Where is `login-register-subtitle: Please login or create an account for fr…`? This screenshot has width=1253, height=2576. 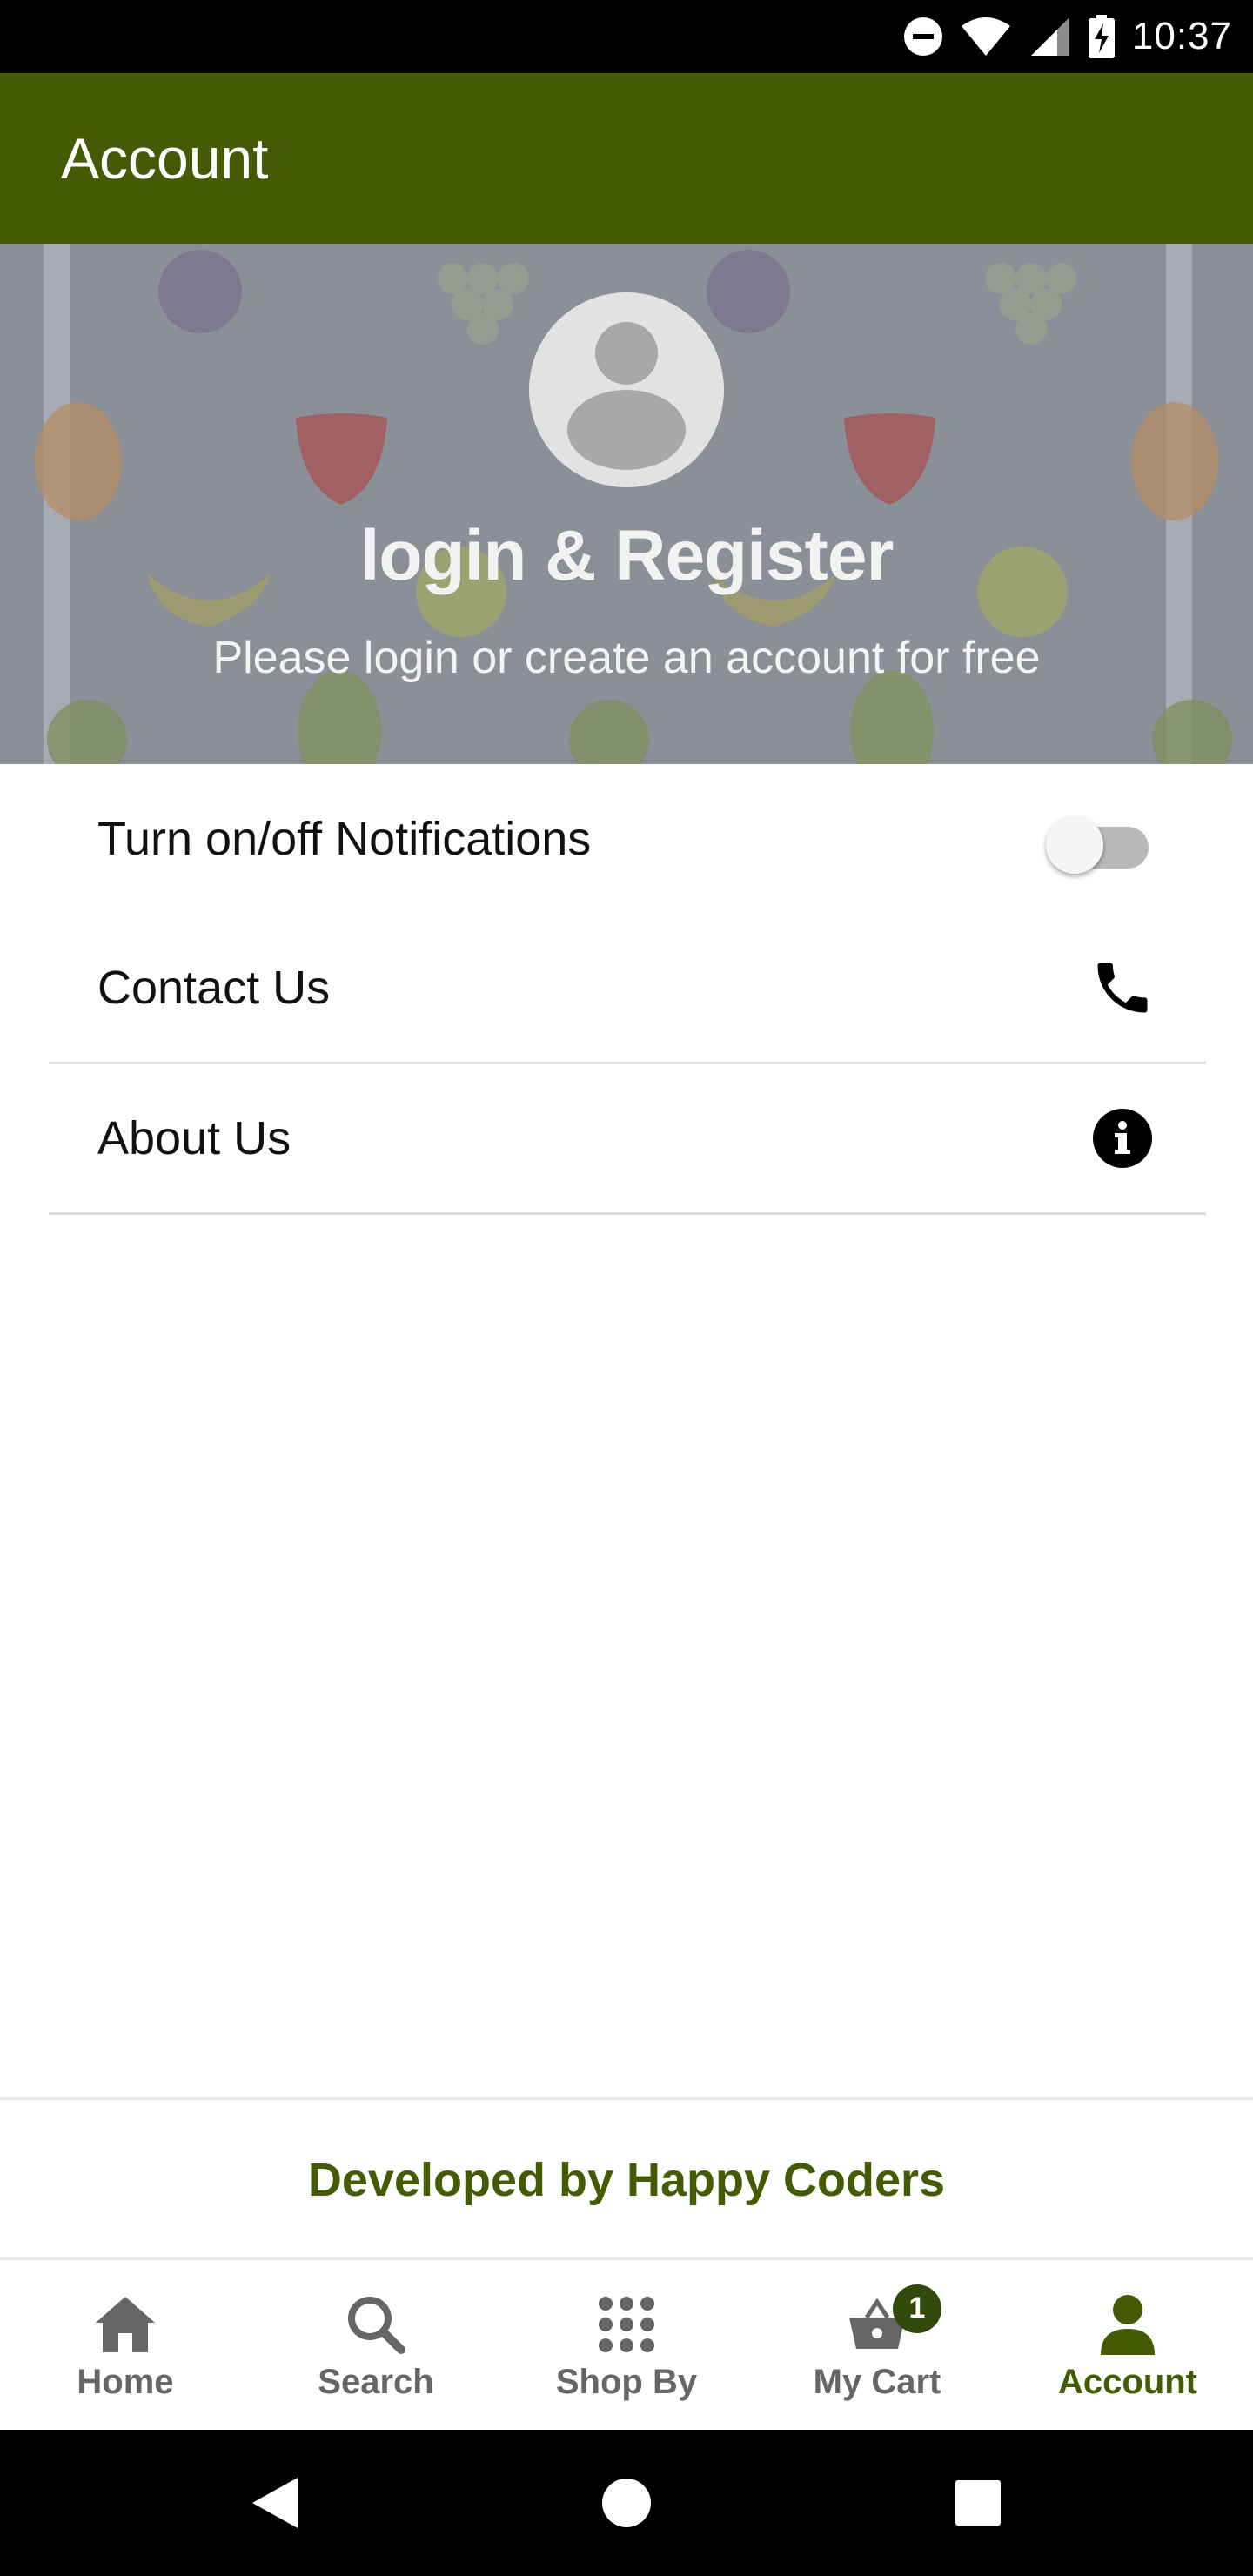
login-register-subtitle: Please login or create an account for fr… is located at coordinates (626, 658).